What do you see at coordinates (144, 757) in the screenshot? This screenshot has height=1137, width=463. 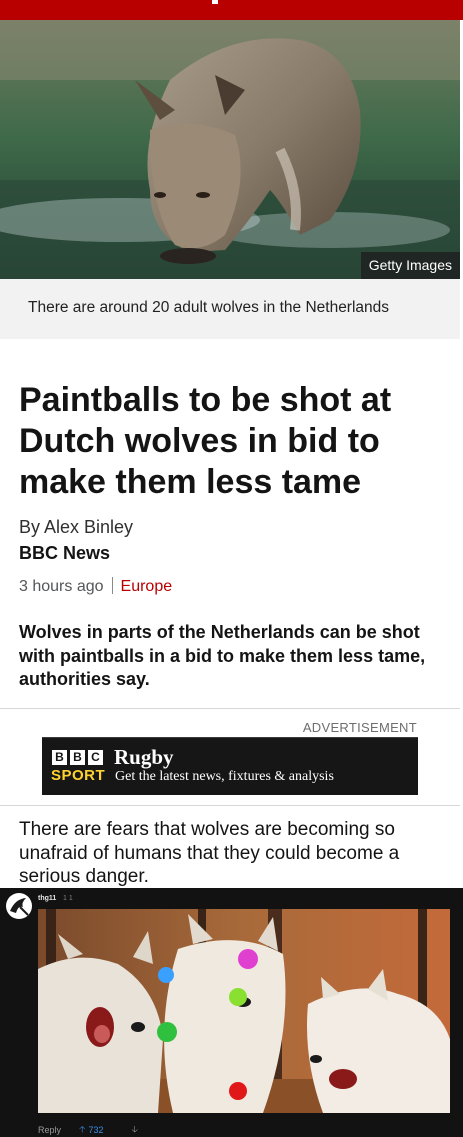 I see `advert-title: Rugby` at bounding box center [144, 757].